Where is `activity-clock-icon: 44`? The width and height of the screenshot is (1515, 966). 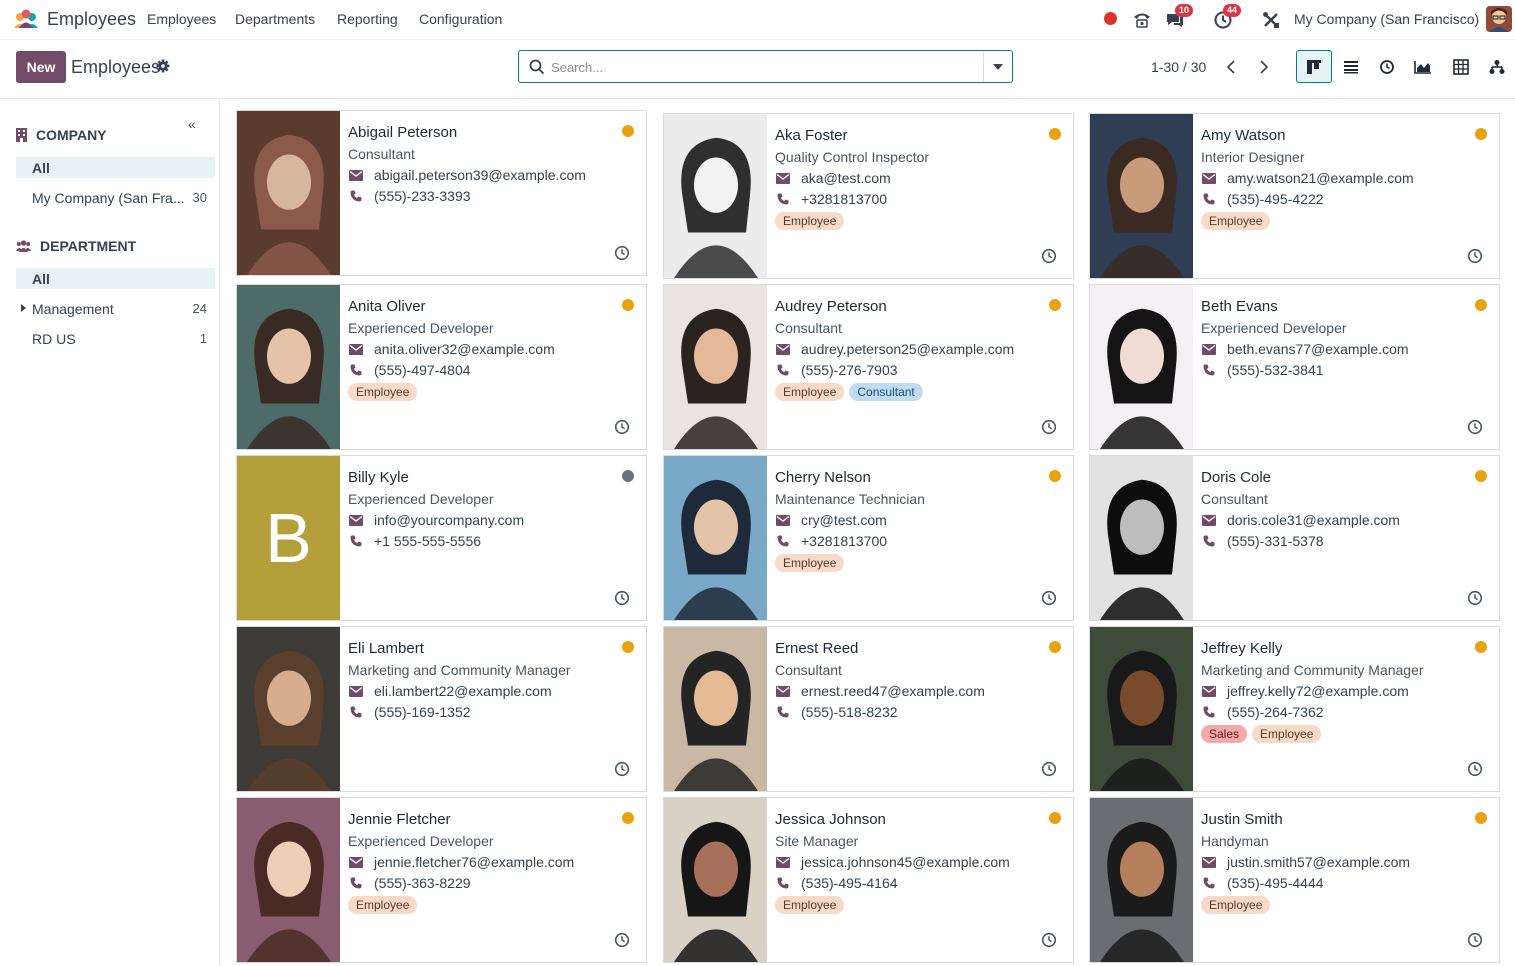 activity-clock-icon: 44 is located at coordinates (1227, 17).